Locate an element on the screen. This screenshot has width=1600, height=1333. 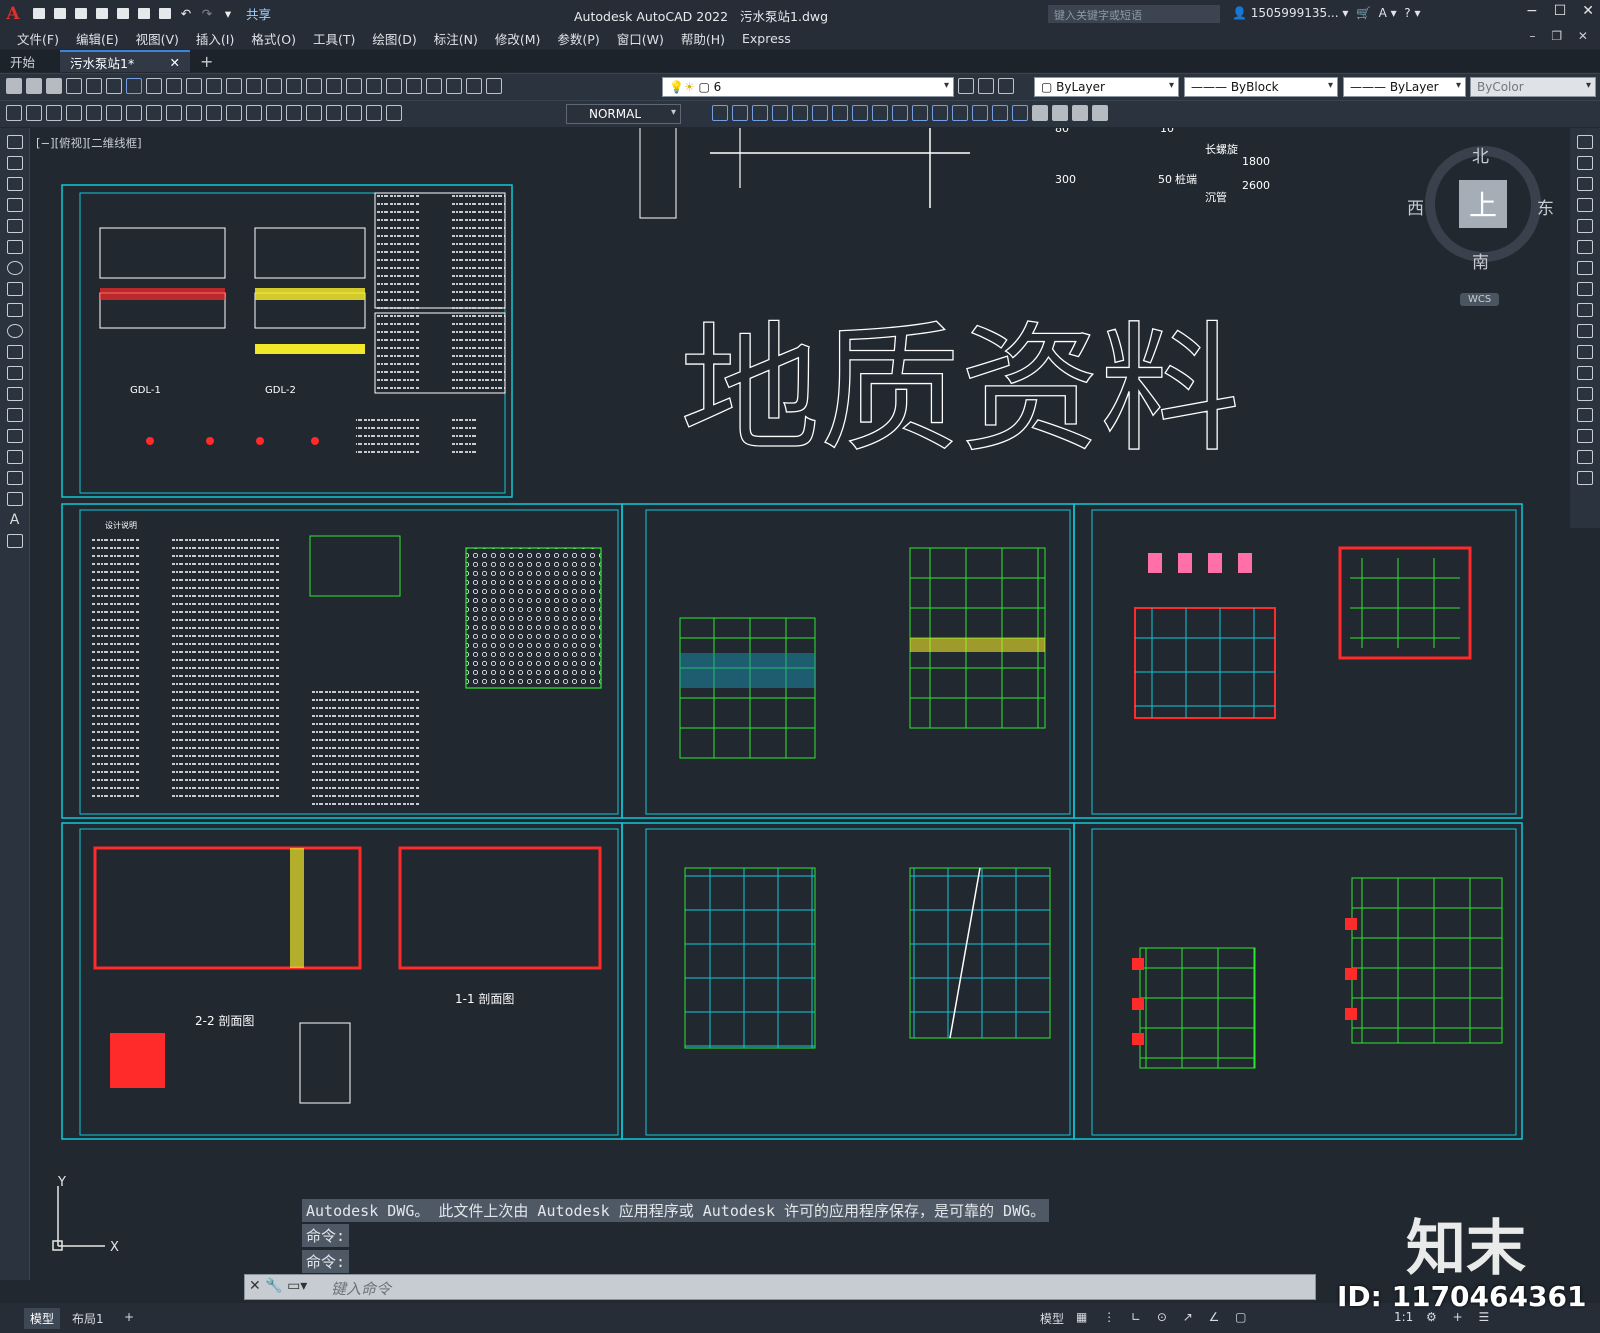
menu-insert: 插入(I) is located at coordinates (215, 38).